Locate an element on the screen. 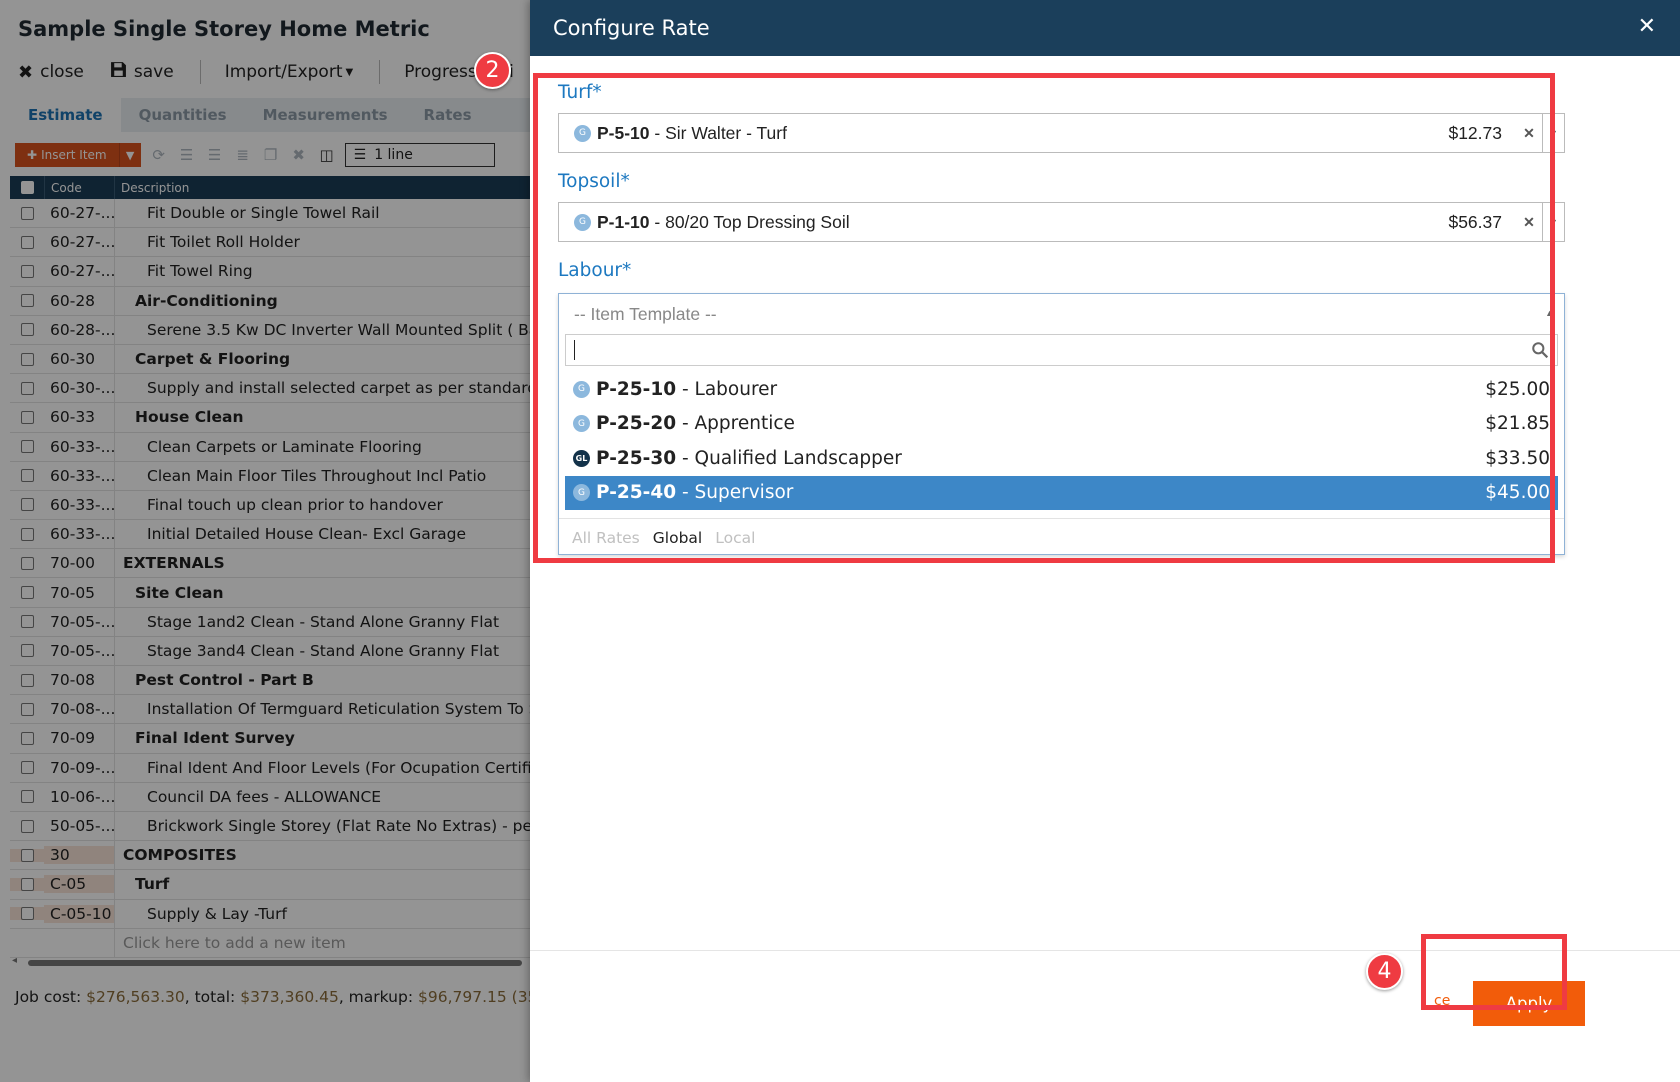  highlight-apply-button is located at coordinates (1494, 972).